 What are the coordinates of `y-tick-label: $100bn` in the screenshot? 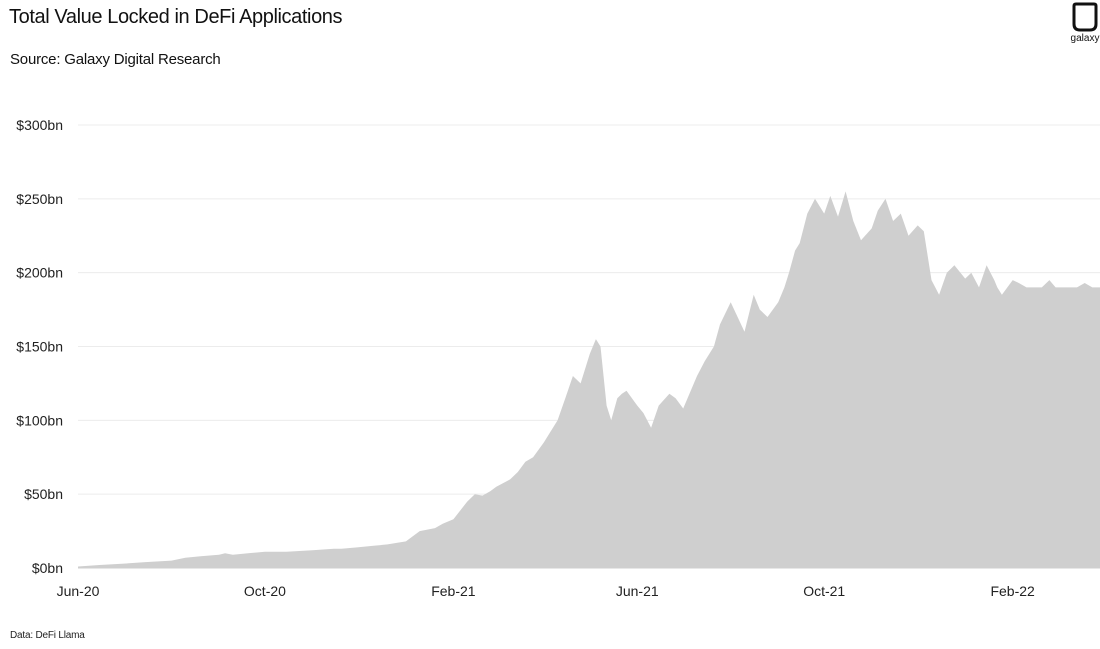 It's located at (39, 420).